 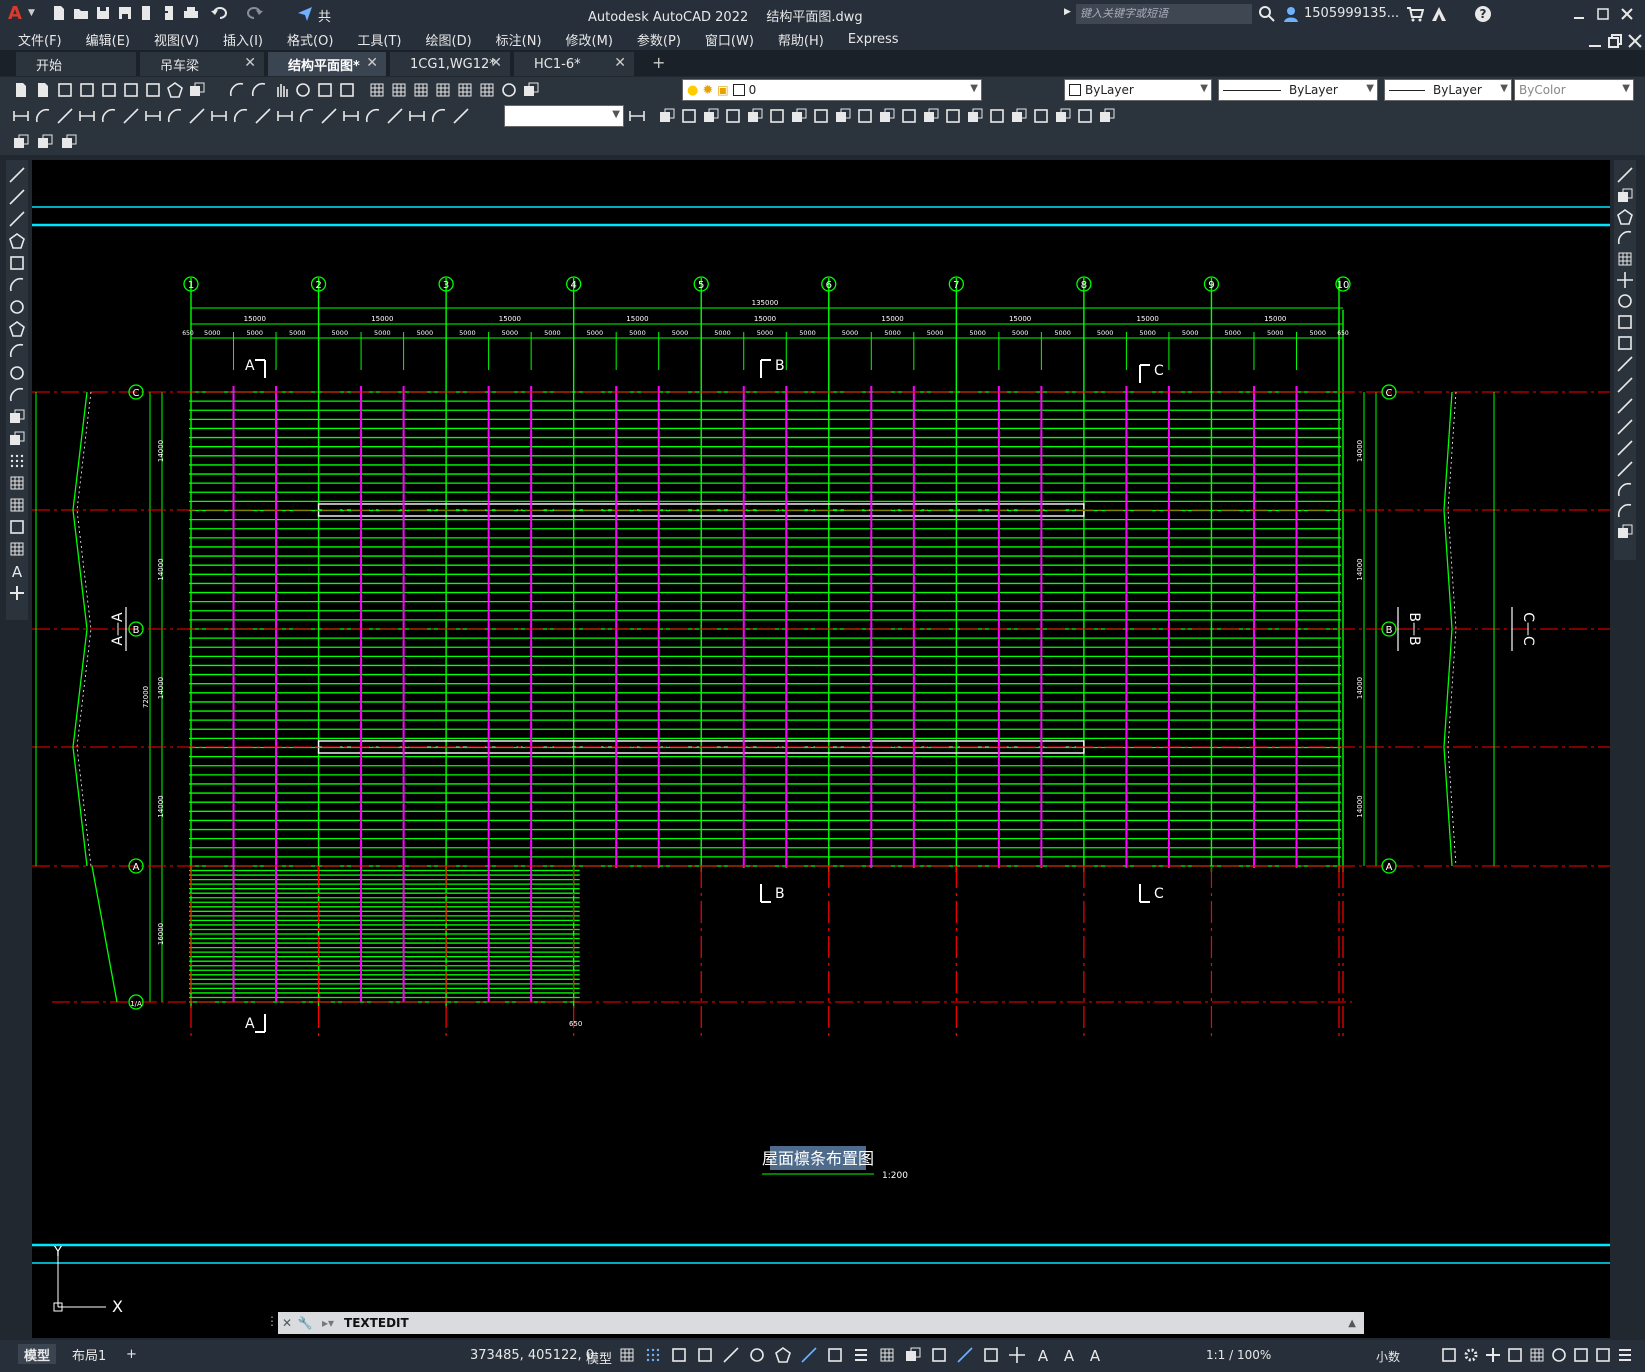 I want to click on menu-format: 格式(O), so click(x=310, y=39).